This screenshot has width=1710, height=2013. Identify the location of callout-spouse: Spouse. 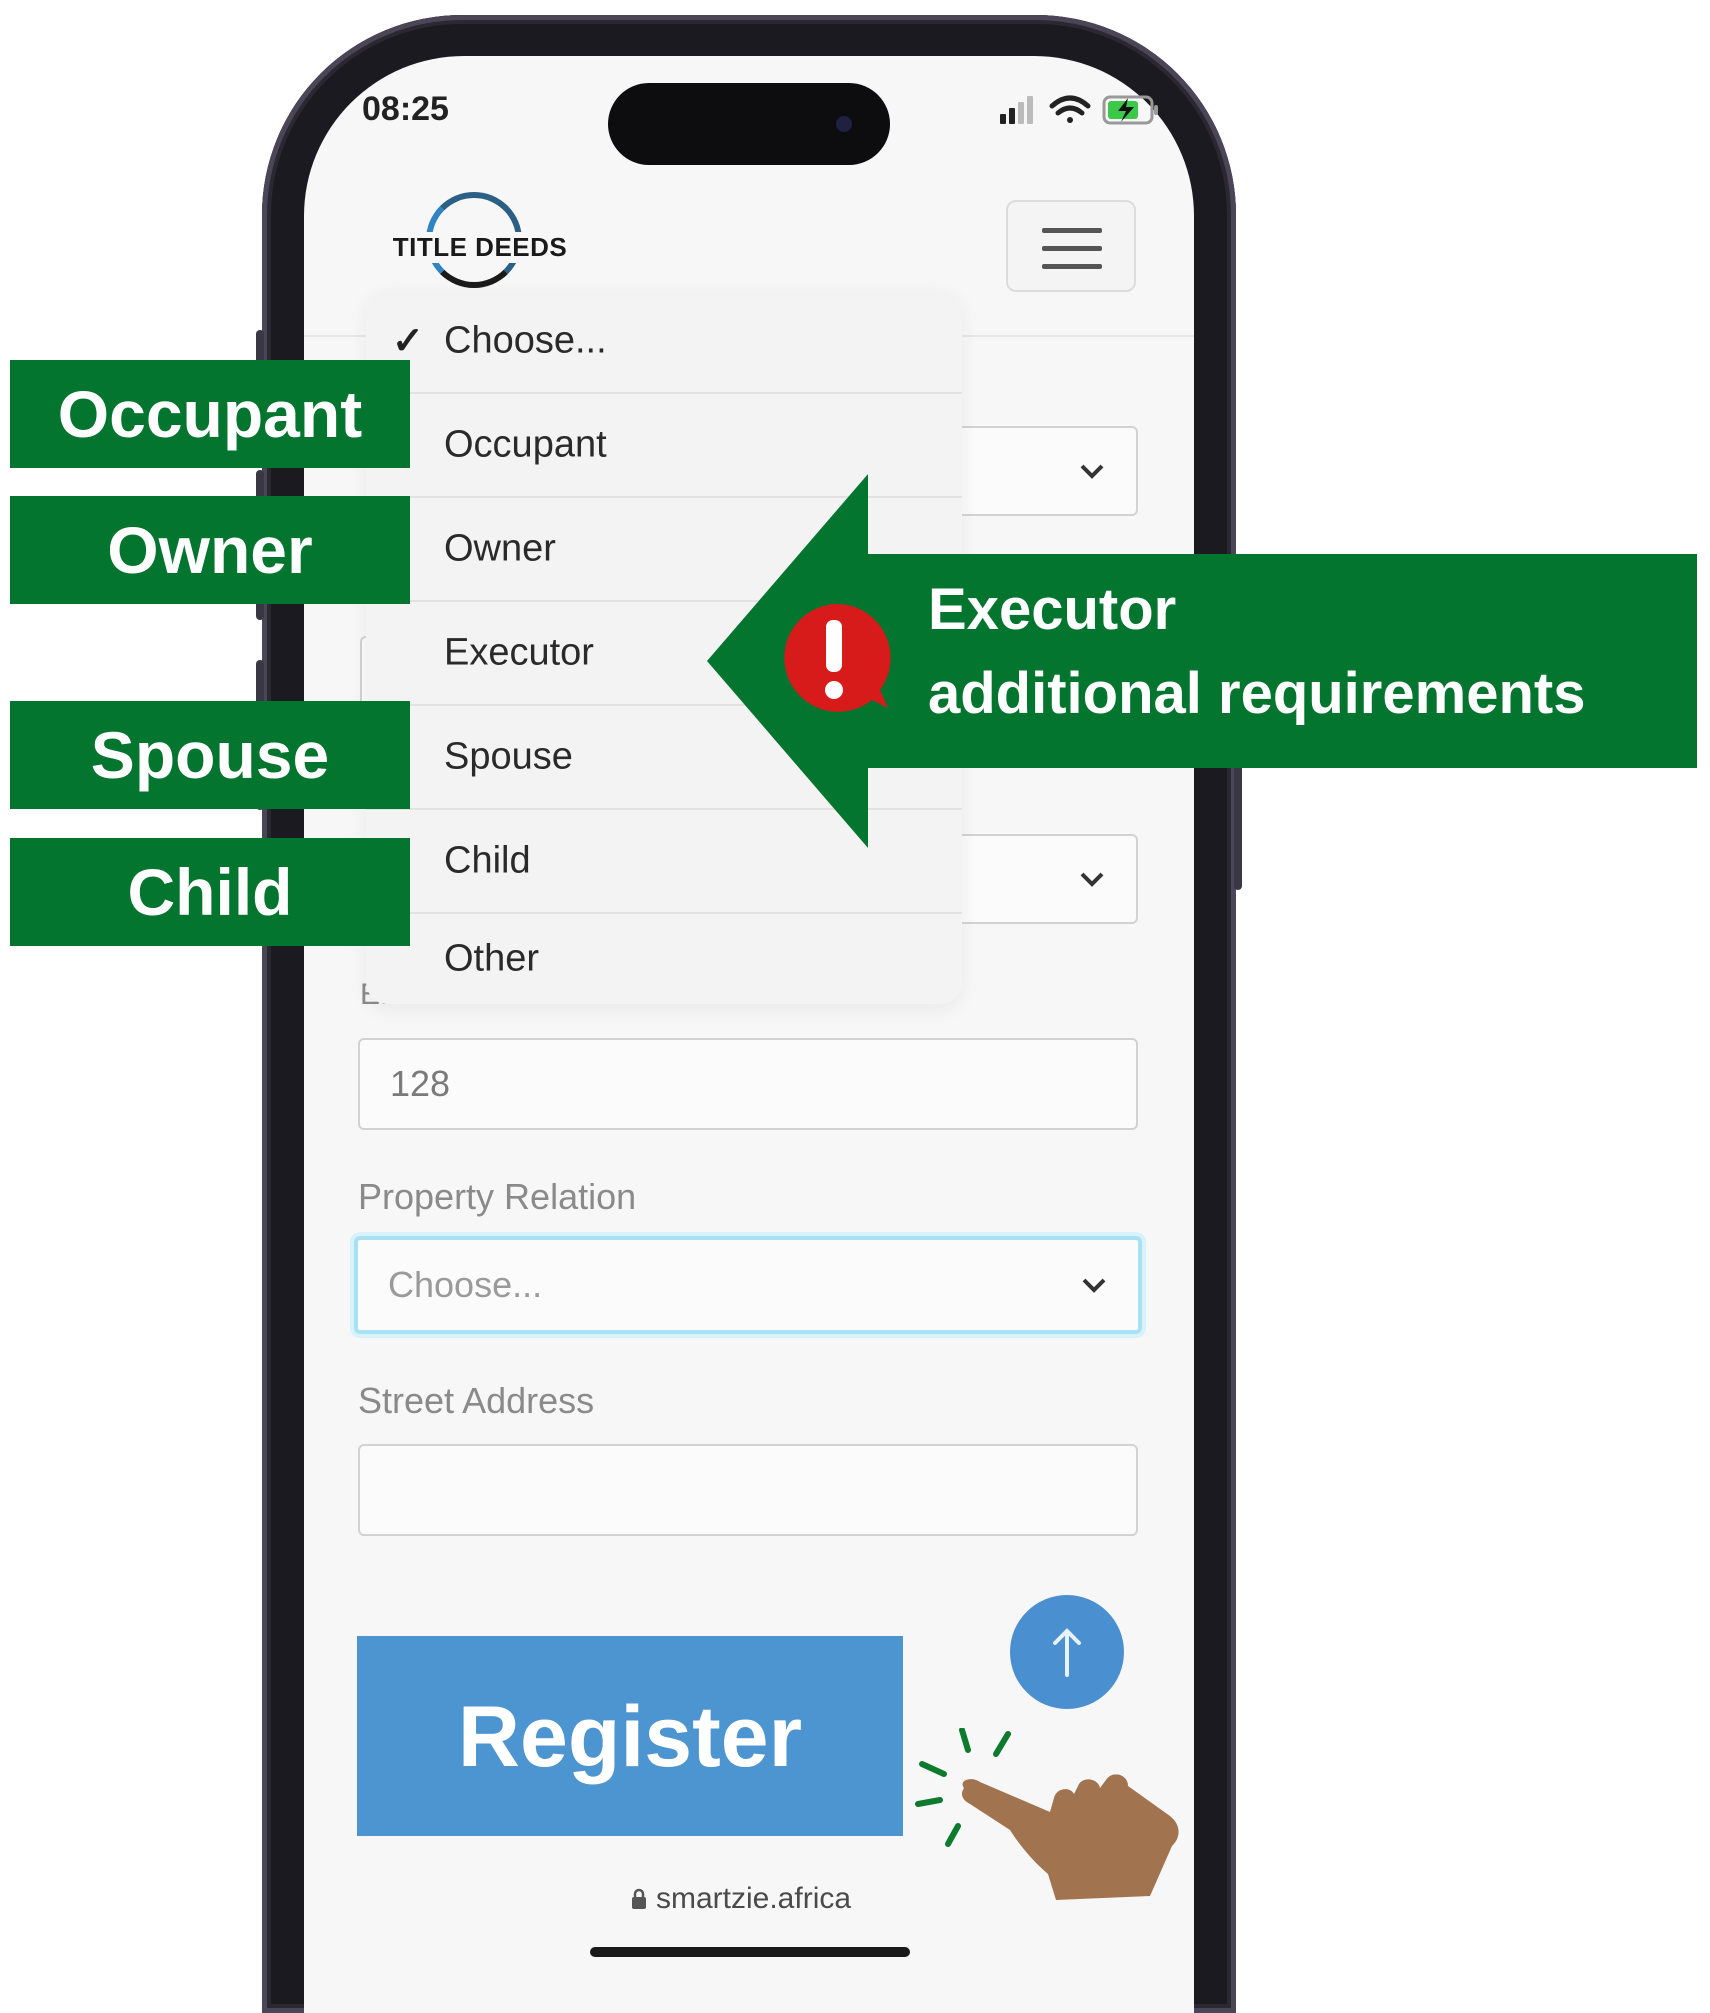
(210, 755).